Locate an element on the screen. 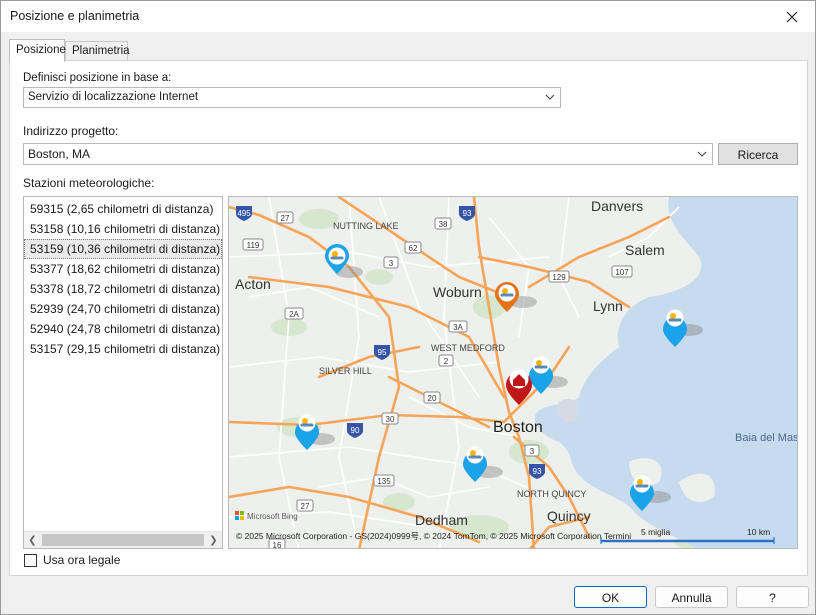  location-source-value: Servizio di localizzazione Internet is located at coordinates (113, 97).